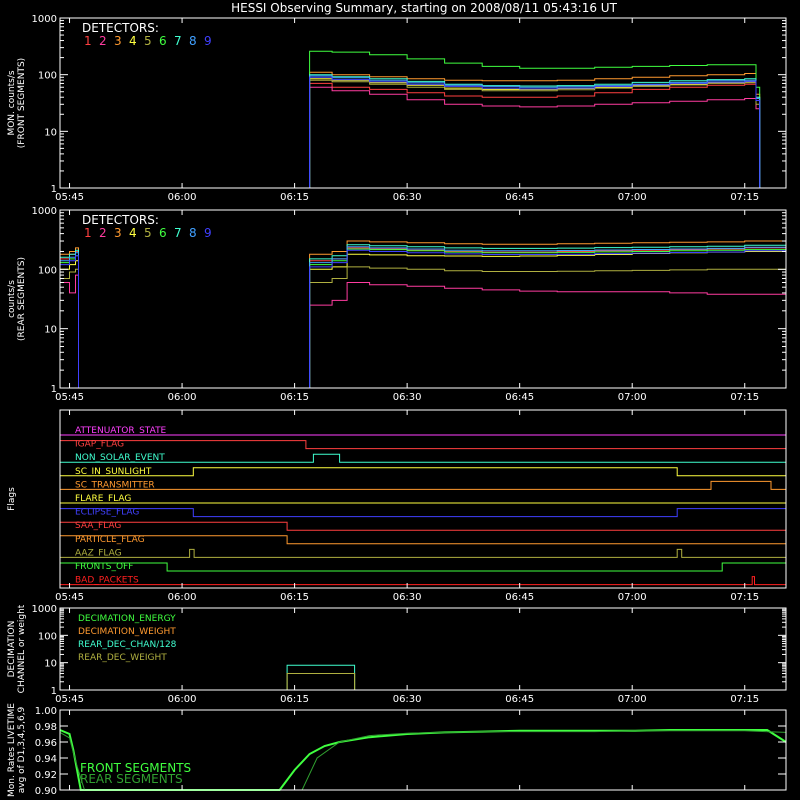 This screenshot has height=800, width=800. I want to click on decimation-xtick-label: 07:15, so click(744, 699).